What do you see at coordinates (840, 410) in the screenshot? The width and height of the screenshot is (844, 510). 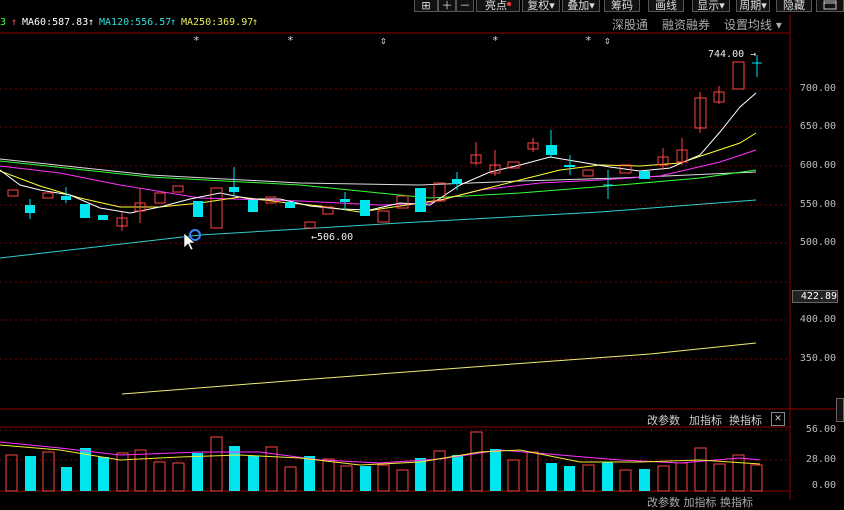 I see `panel-scroll-handle` at bounding box center [840, 410].